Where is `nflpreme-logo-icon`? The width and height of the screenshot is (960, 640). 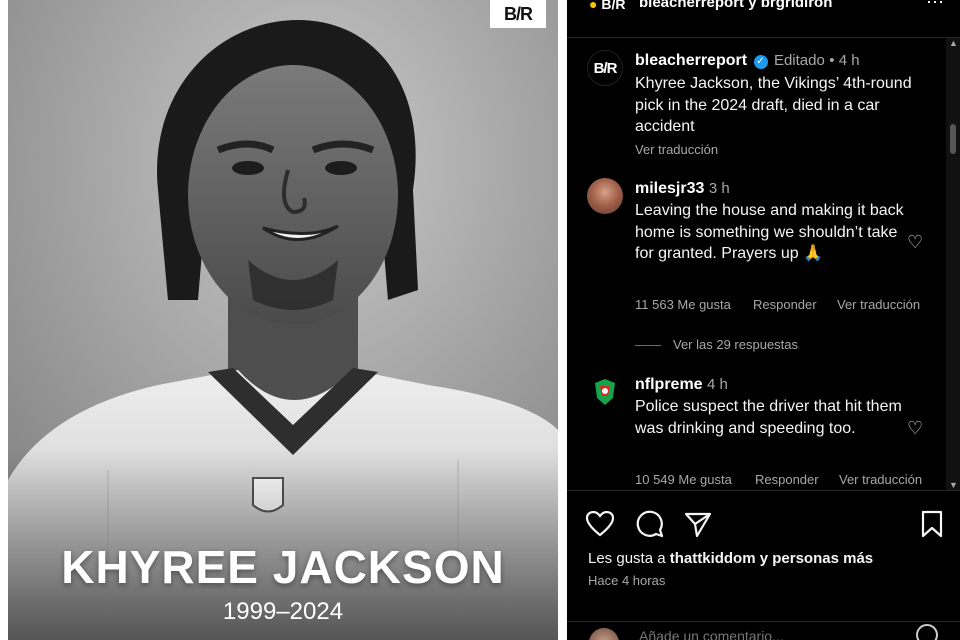
nflpreme-logo-icon is located at coordinates (605, 392).